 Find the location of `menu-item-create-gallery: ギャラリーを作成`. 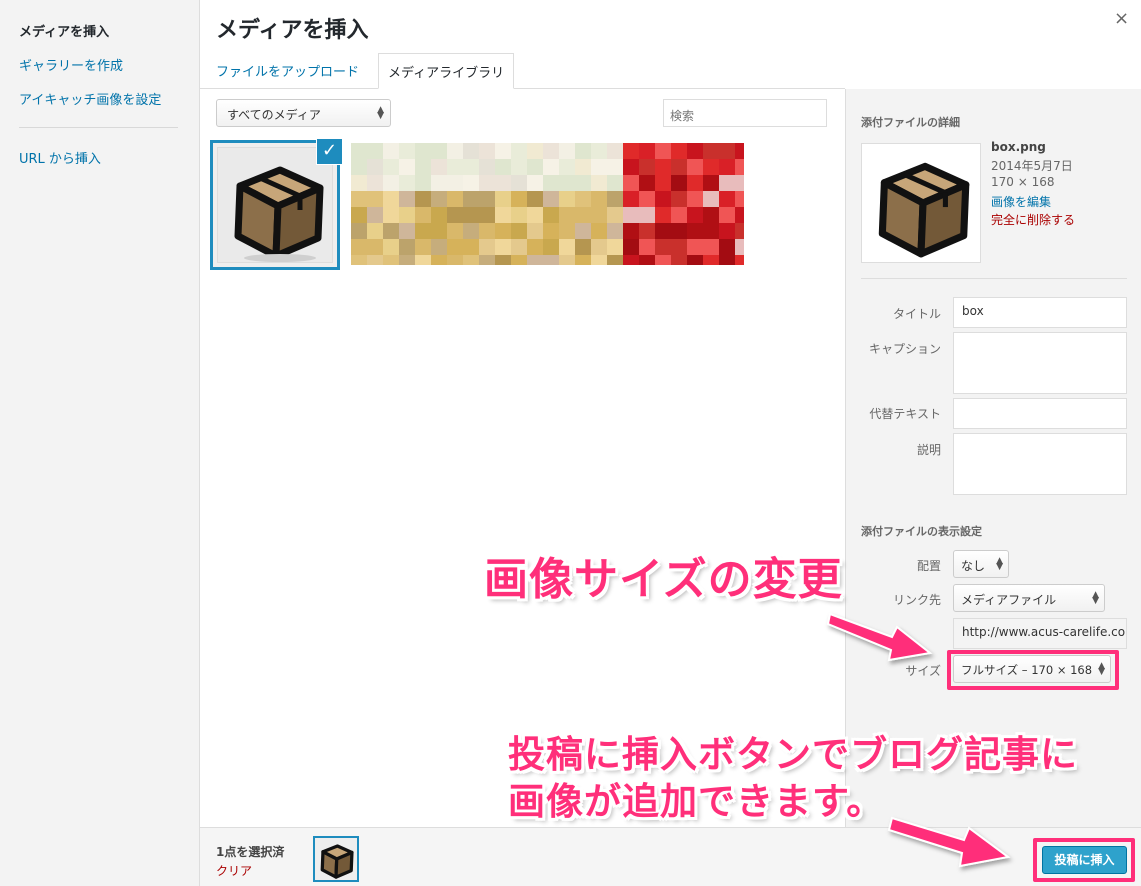

menu-item-create-gallery: ギャラリーを作成 is located at coordinates (71, 64).